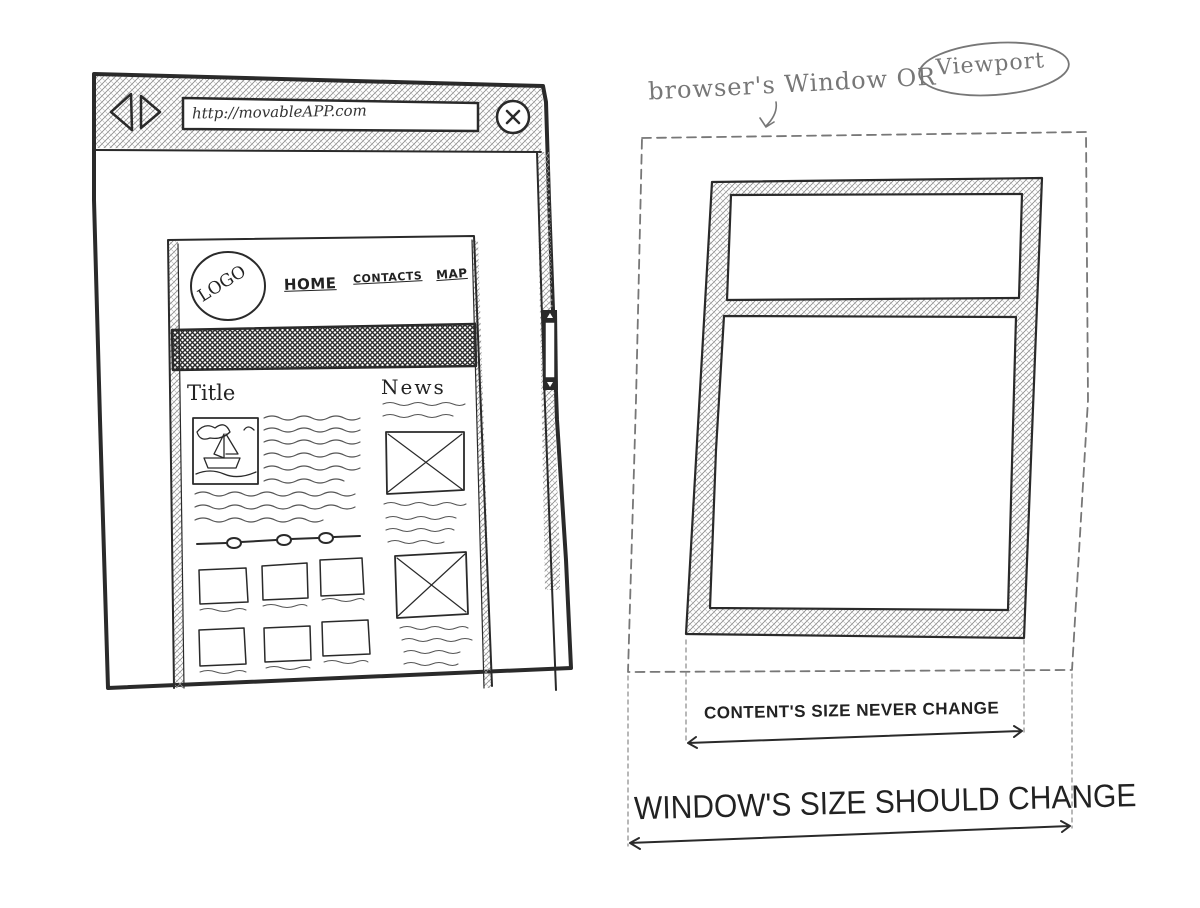 The image size is (1200, 908). What do you see at coordinates (863, 463) in the screenshot?
I see `content-body-panel` at bounding box center [863, 463].